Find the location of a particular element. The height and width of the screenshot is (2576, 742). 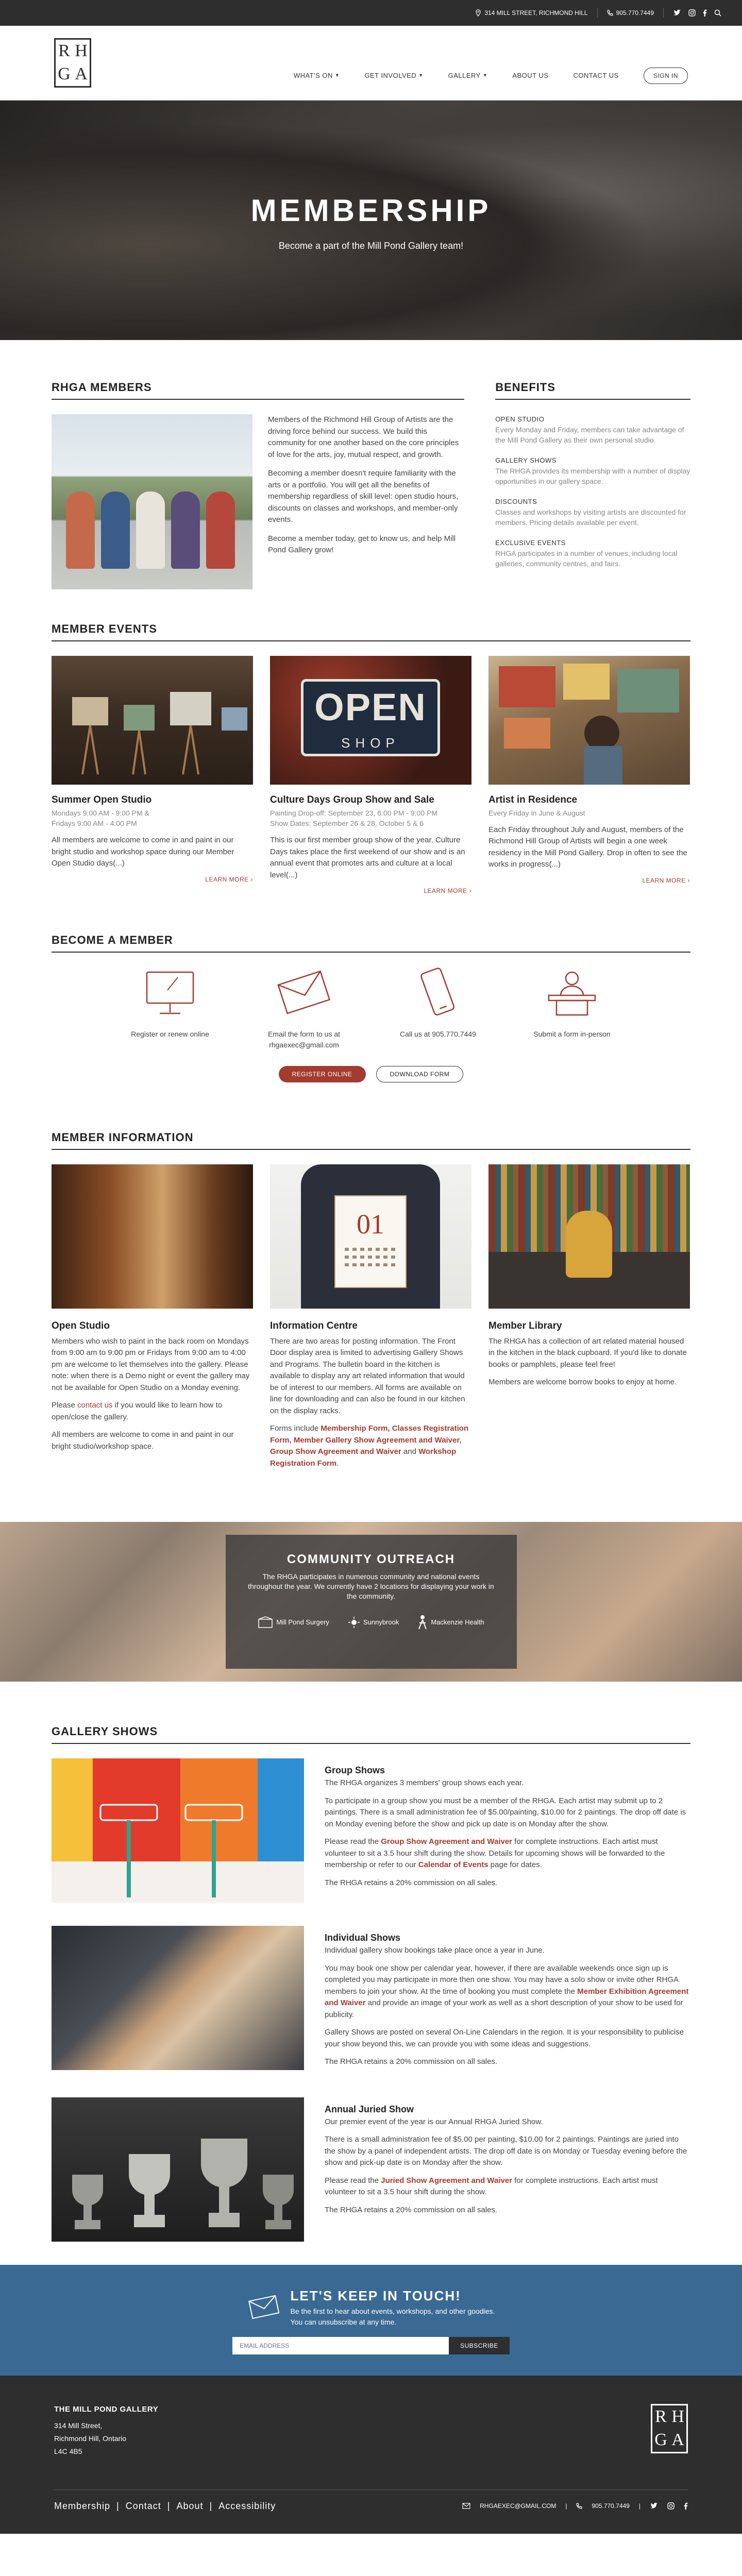

show-title: Group Shows is located at coordinates (355, 1770).